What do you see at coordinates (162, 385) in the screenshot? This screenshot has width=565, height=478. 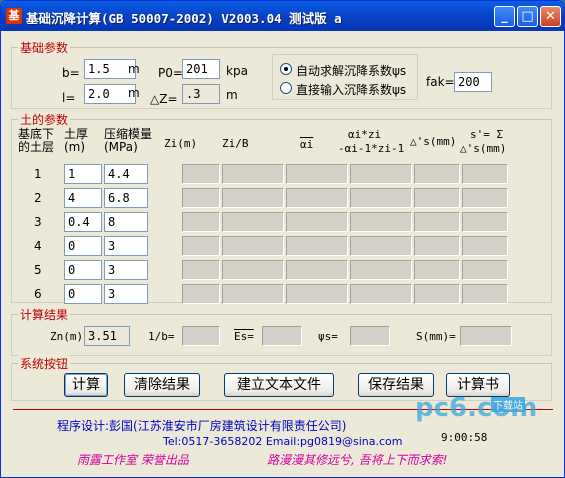 I see `clear-results-button: 清除结果` at bounding box center [162, 385].